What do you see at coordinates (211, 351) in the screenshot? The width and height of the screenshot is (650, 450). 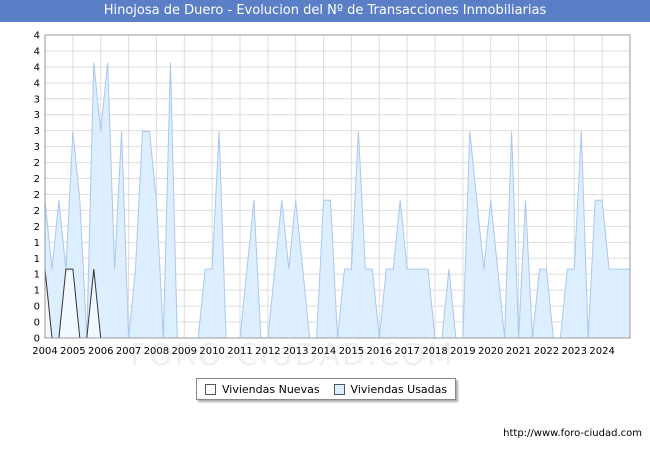 I see `x-tick-label: 2010` at bounding box center [211, 351].